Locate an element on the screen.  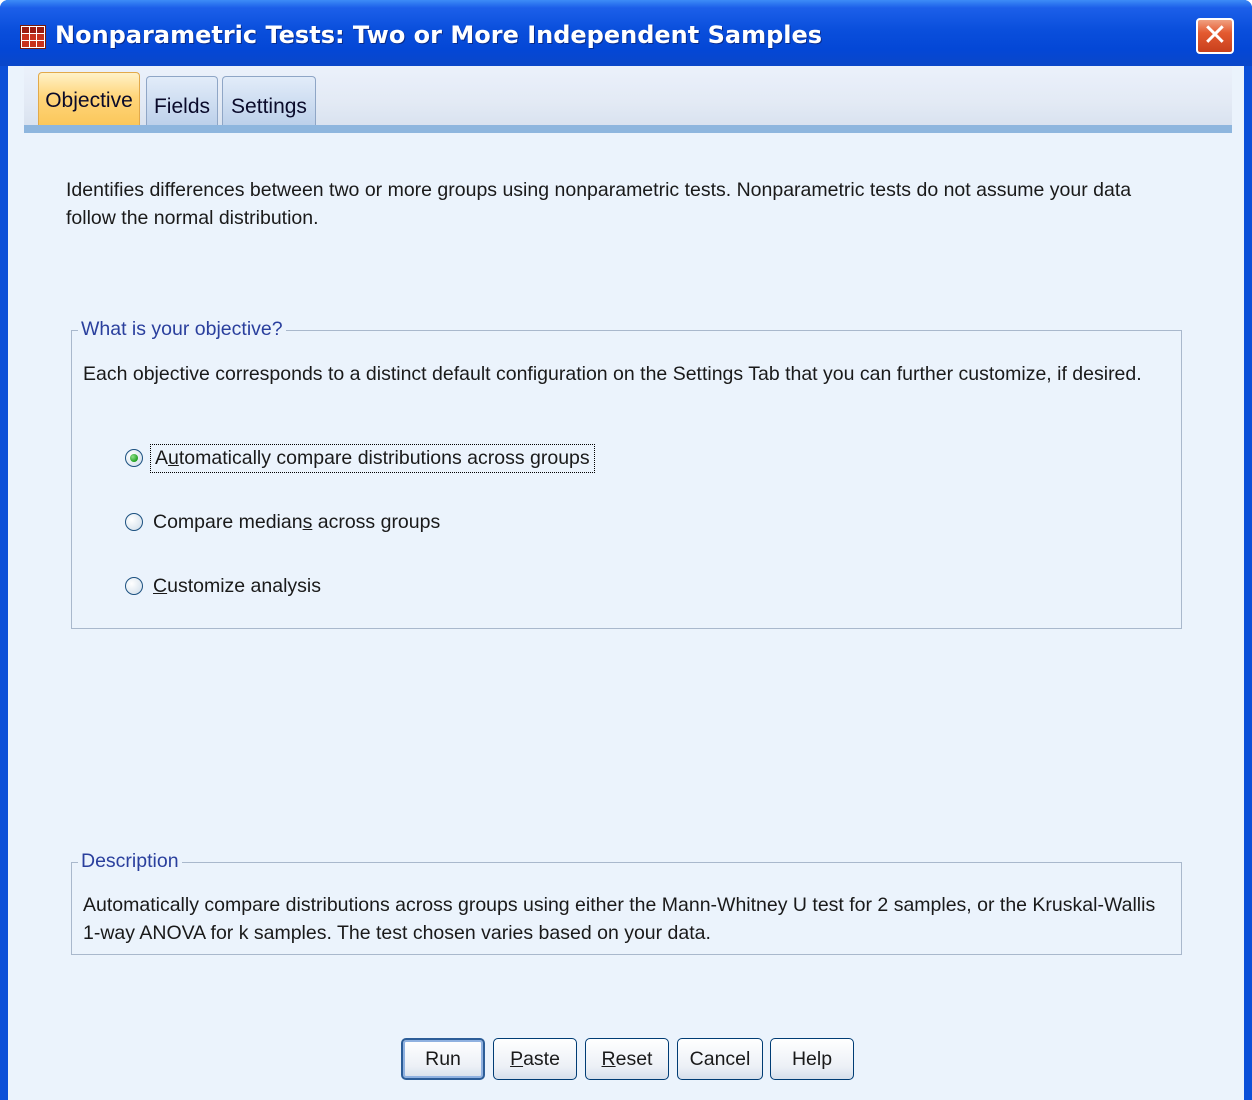
tab-objective: Objective is located at coordinates (89, 99).